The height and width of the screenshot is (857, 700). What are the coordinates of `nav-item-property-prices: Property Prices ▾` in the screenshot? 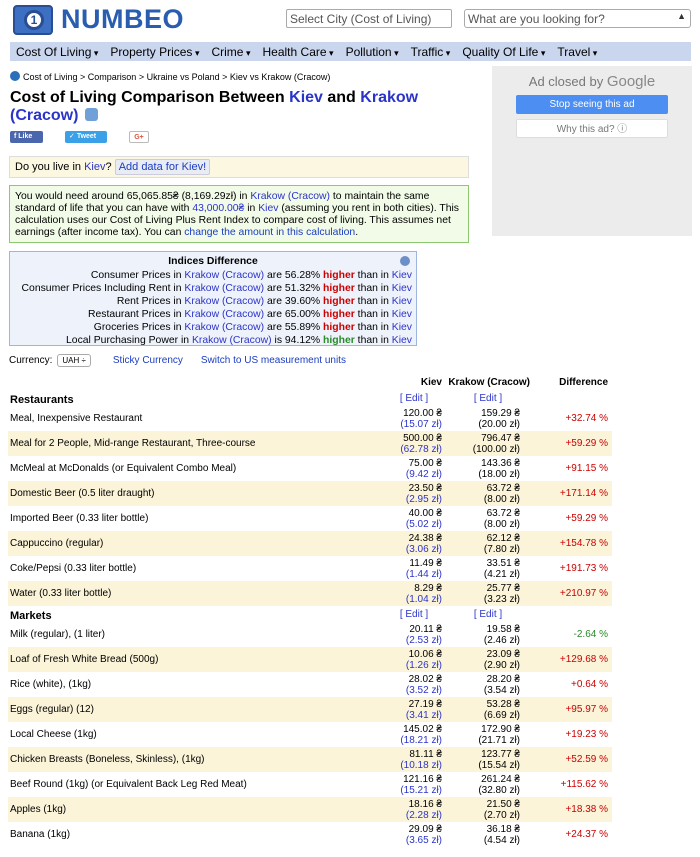 It's located at (154, 52).